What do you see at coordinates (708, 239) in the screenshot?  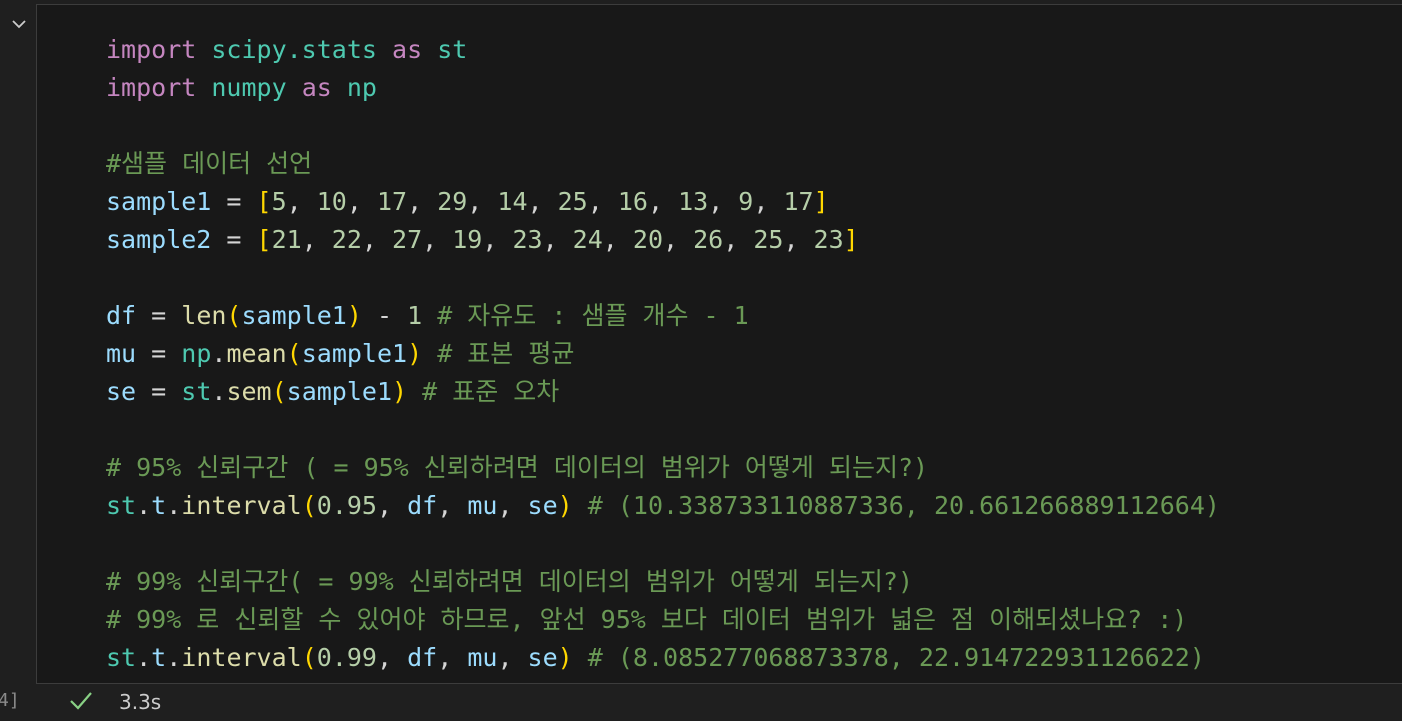 I see `code-token: 26` at bounding box center [708, 239].